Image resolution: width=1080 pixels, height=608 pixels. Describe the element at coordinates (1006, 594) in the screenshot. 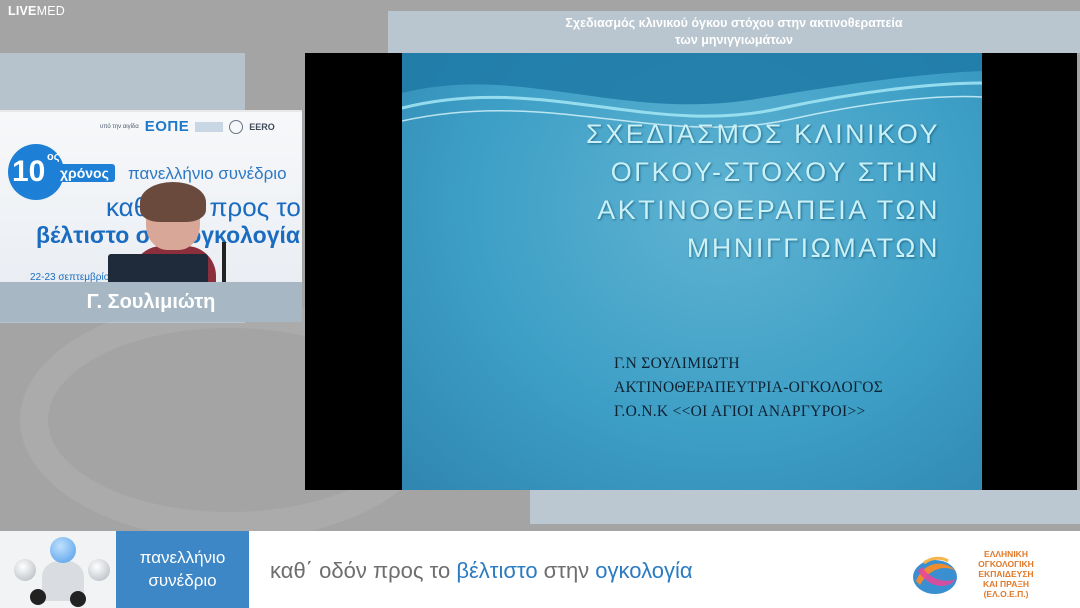

I see `org-text-line: (ΕΛ.Ο.Ε.Π.)` at that location.